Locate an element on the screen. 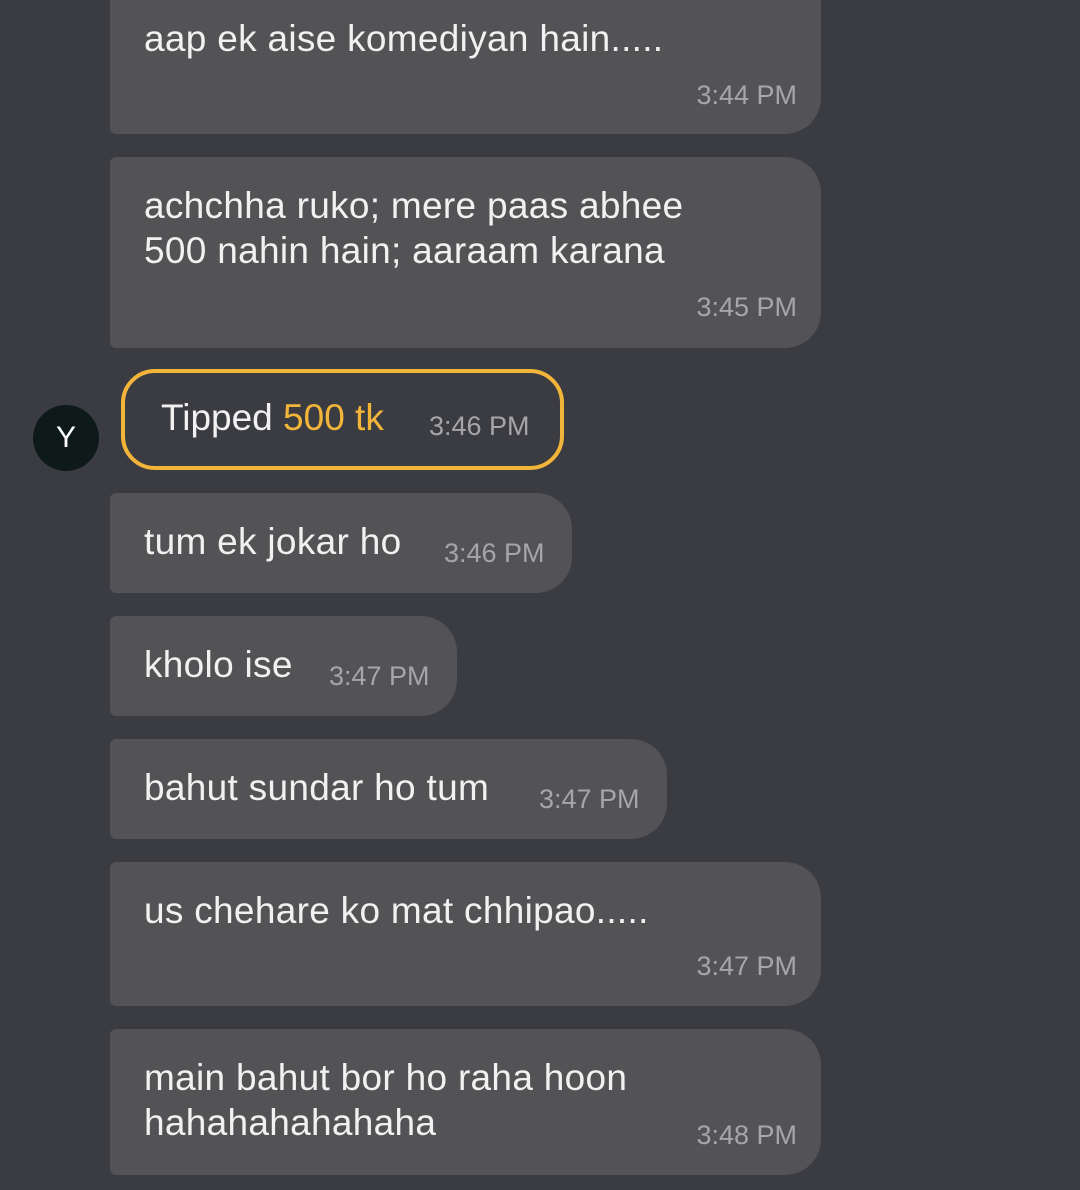 Image resolution: width=1080 pixels, height=1190 pixels. tip-text: Tipped 500 tk is located at coordinates (272, 418).